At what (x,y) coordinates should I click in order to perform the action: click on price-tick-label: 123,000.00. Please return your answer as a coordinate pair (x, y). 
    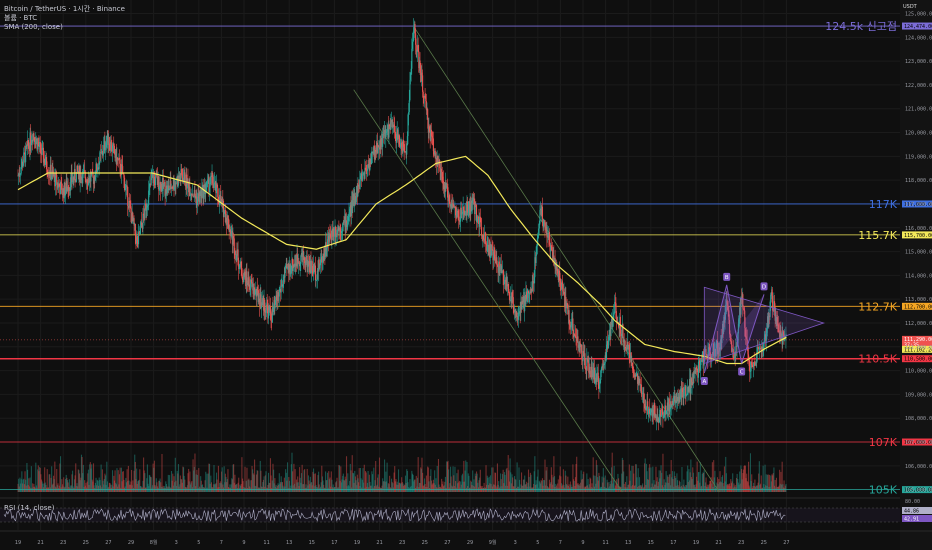
    Looking at the image, I should click on (918, 62).